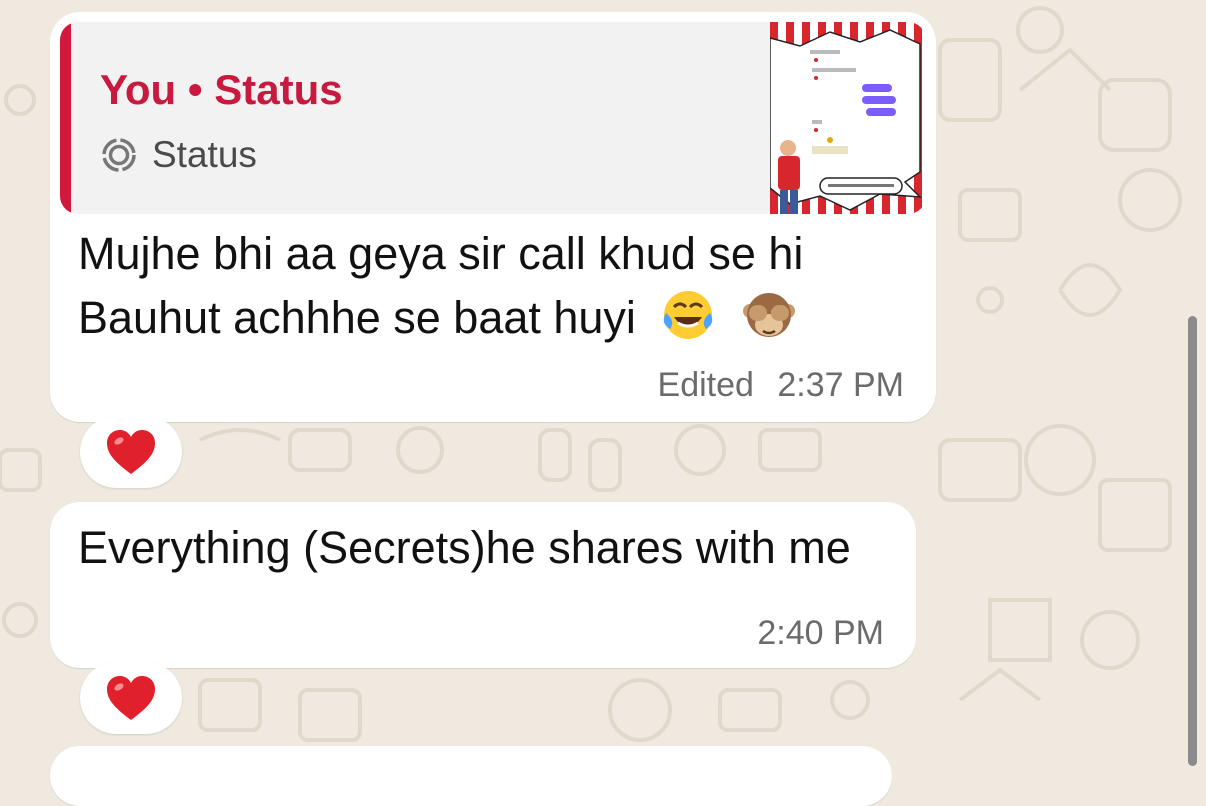 This screenshot has width=1206, height=806. I want to click on message-text: Everything (Secrets)he shares with me, so click(464, 547).